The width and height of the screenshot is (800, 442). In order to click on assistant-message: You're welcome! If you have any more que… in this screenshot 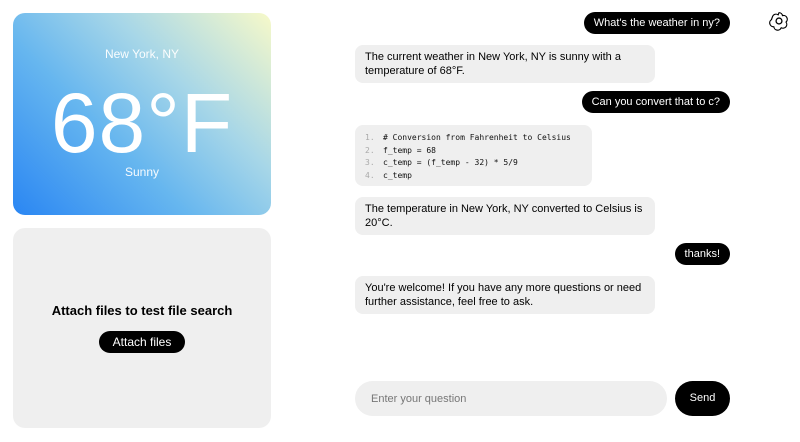, I will do `click(505, 295)`.